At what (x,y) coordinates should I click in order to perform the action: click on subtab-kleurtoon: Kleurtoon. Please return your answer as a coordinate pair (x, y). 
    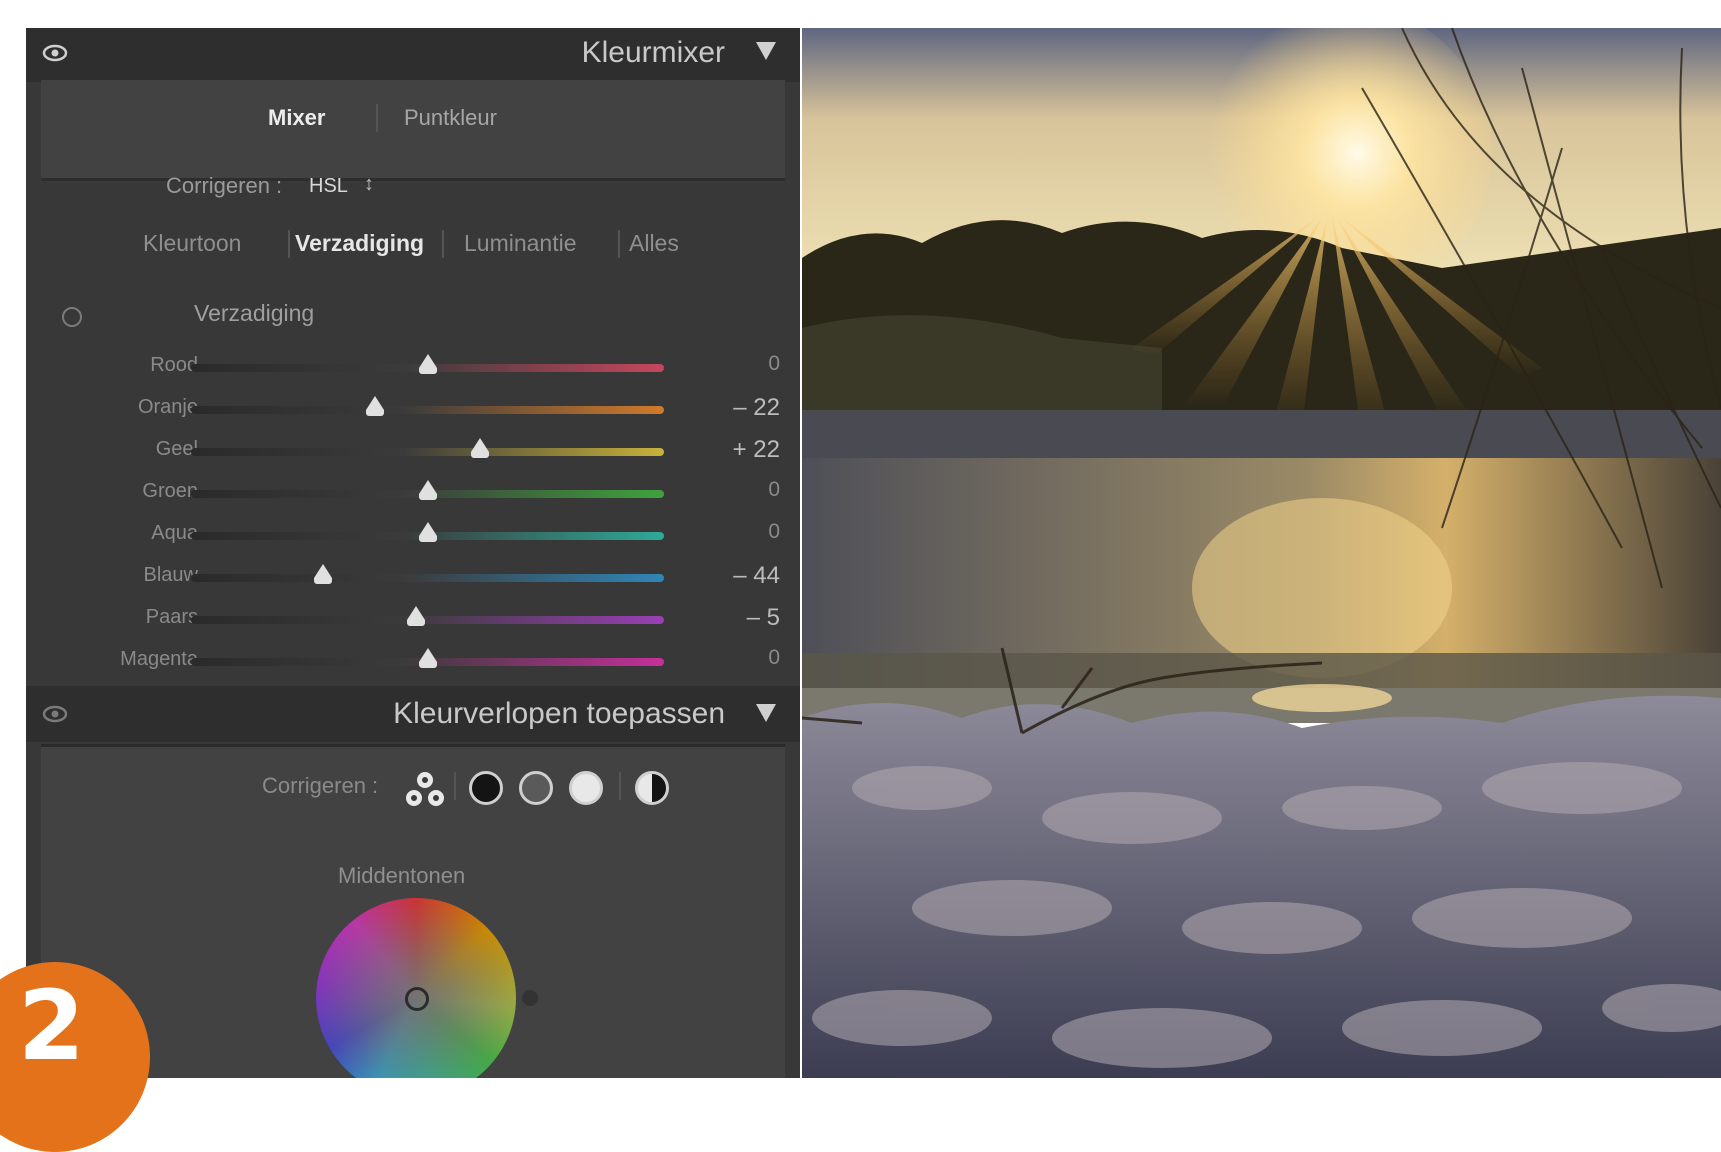
    Looking at the image, I should click on (192, 243).